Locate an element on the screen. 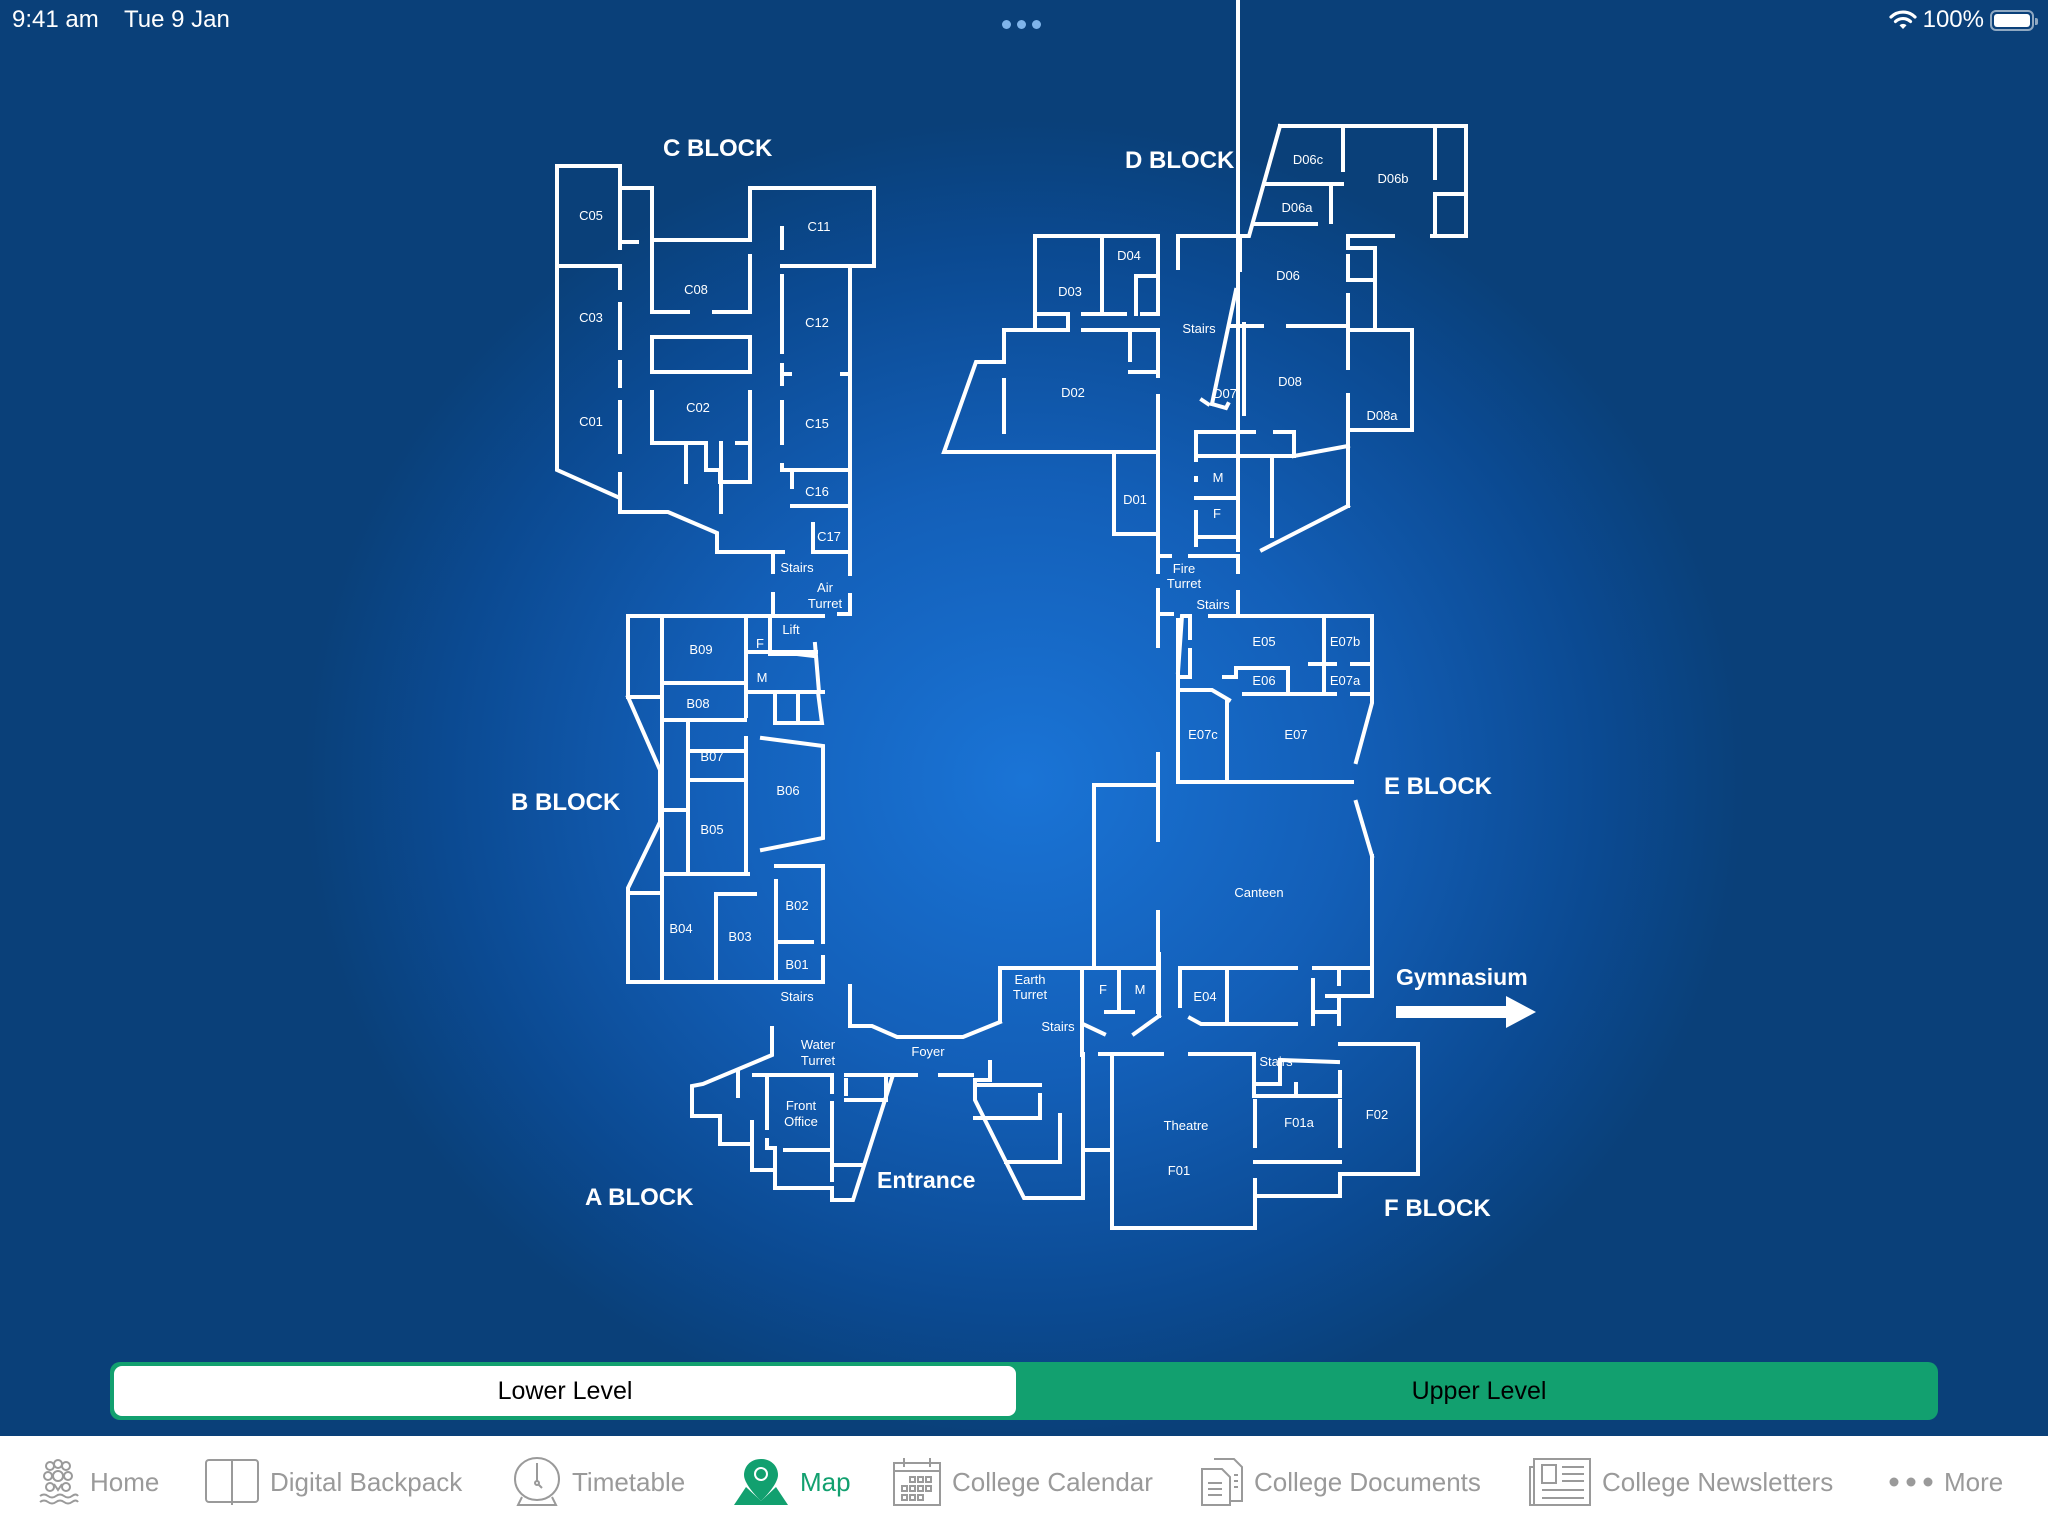 The width and height of the screenshot is (2048, 1536). room-d-female-toilet: F is located at coordinates (1217, 513).